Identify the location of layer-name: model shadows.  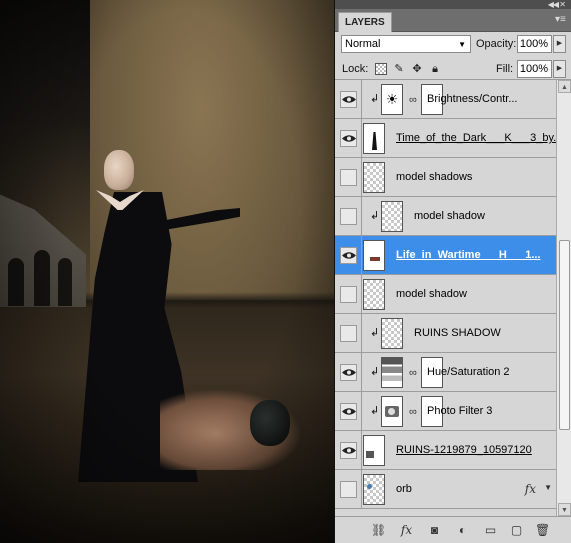
(434, 177).